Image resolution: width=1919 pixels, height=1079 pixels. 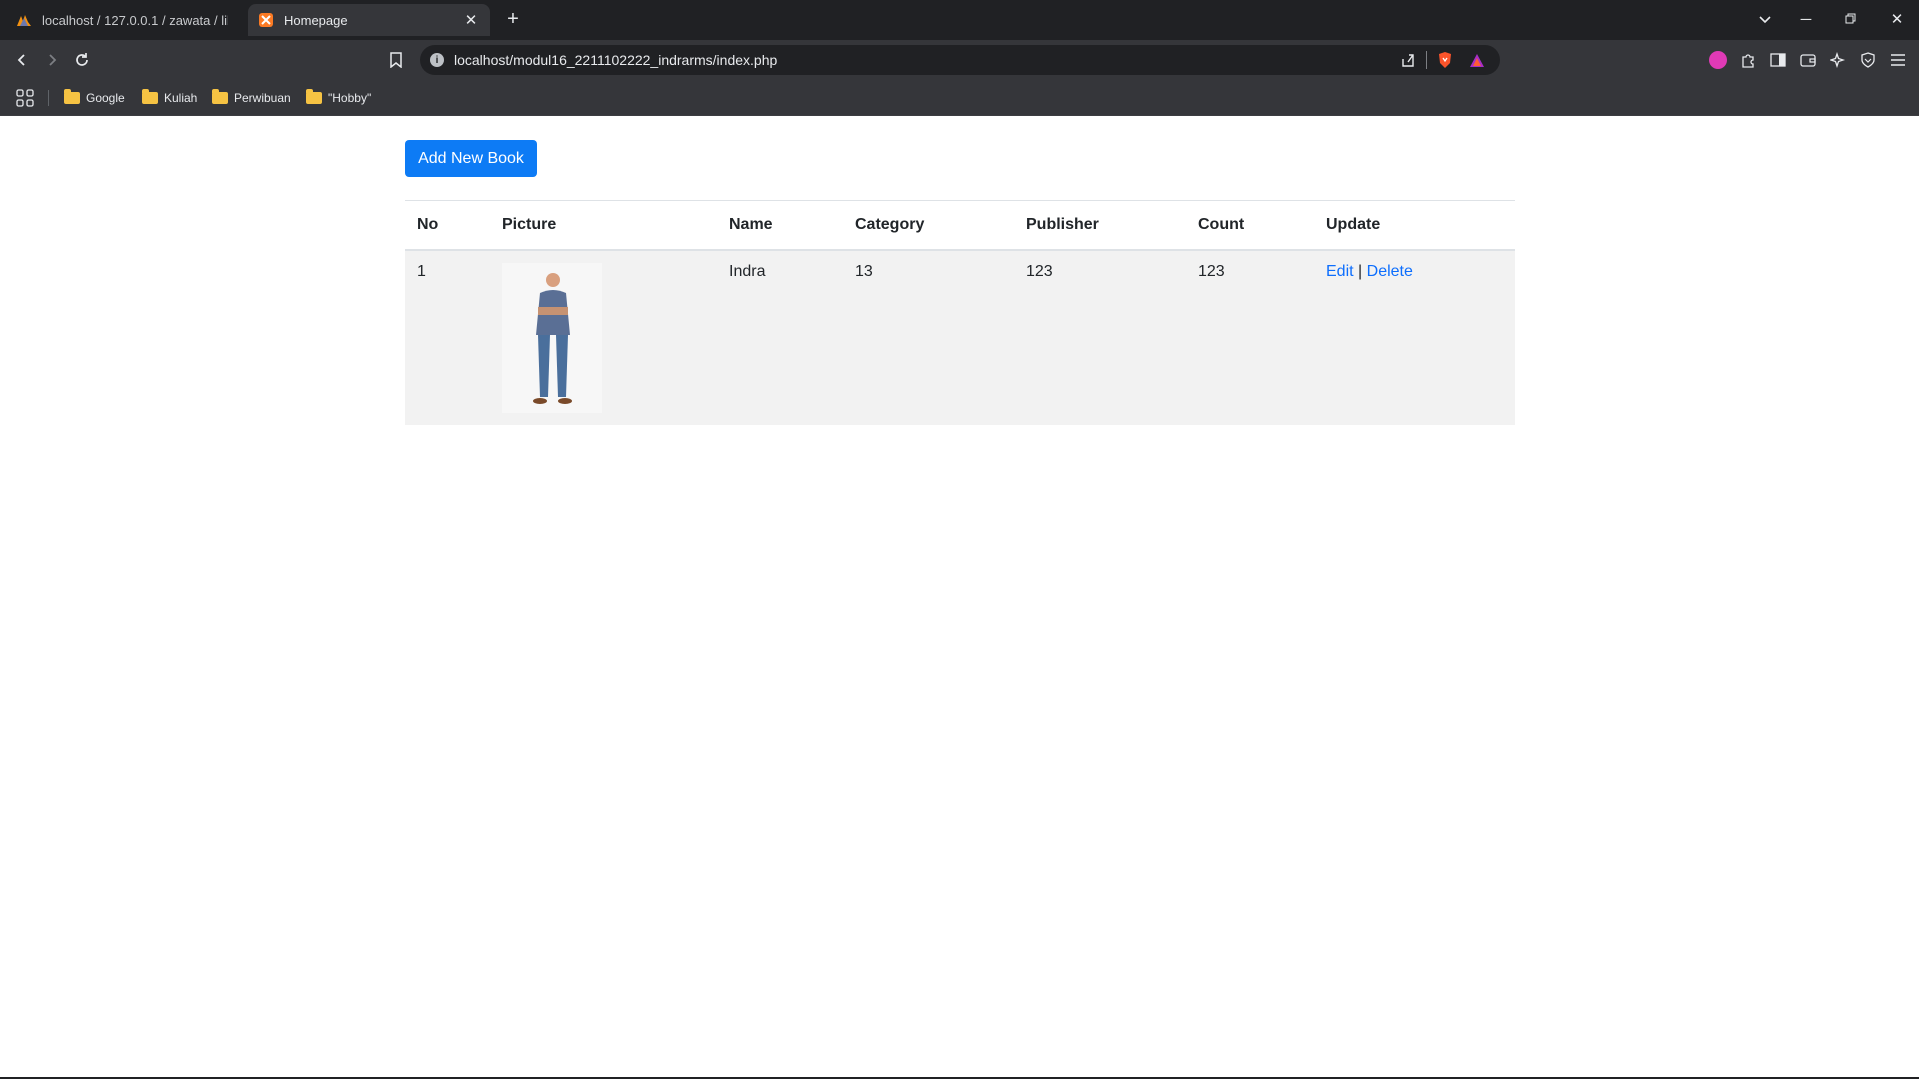 I want to click on back-icon, so click(x=22, y=60).